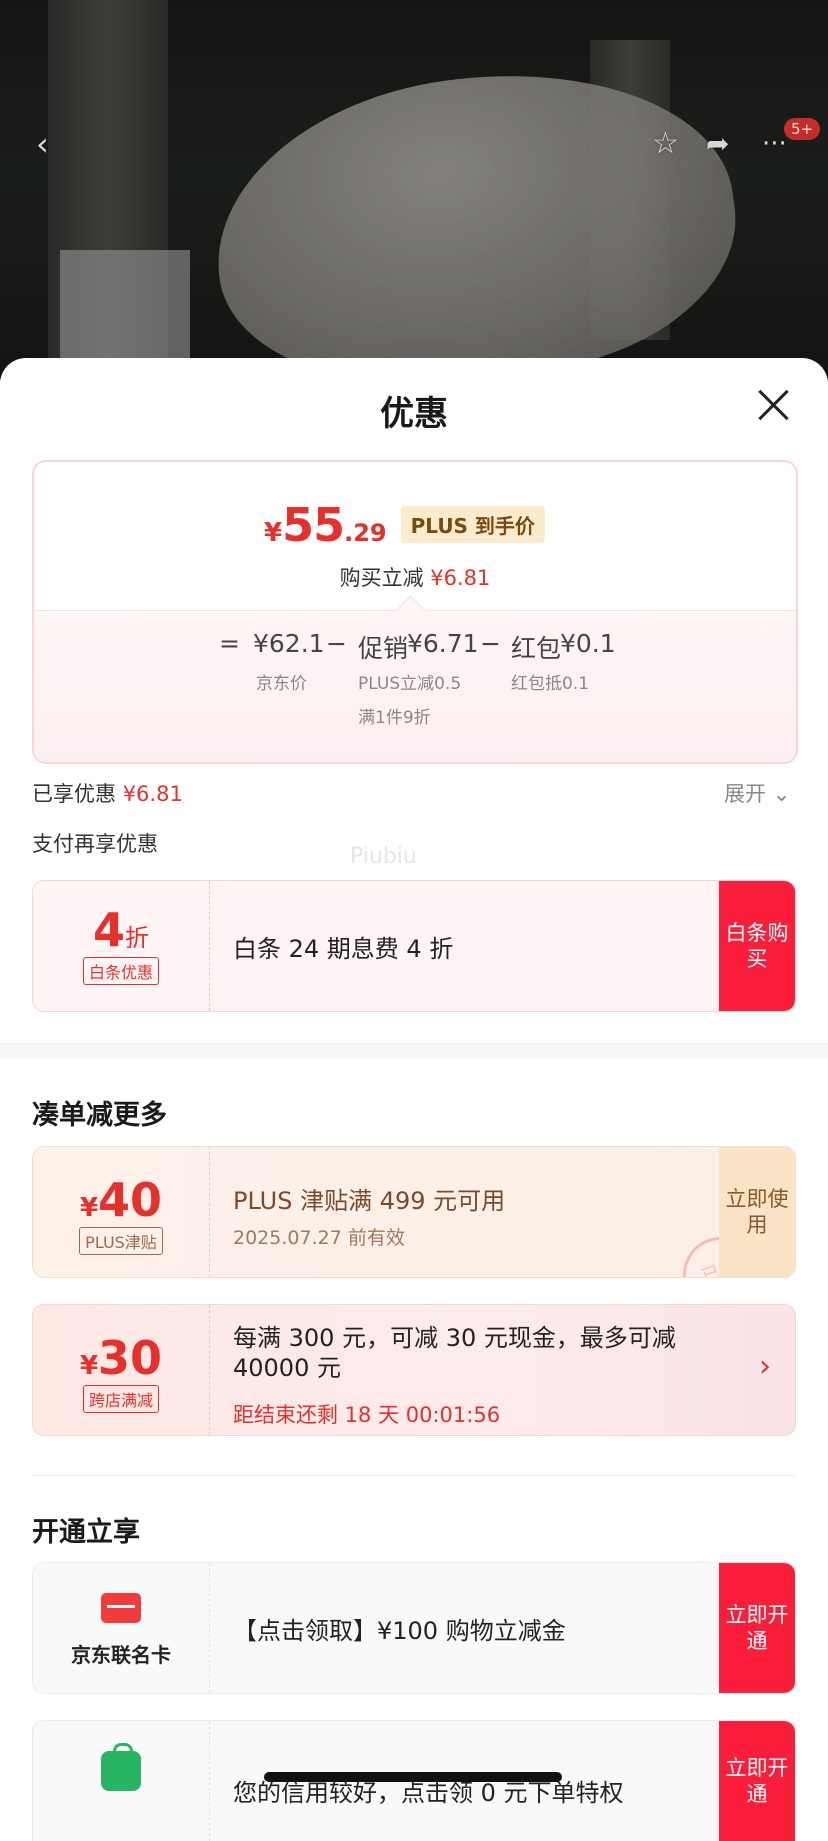  What do you see at coordinates (120, 1399) in the screenshot?
I see `cross-store-tag: 跨店满减` at bounding box center [120, 1399].